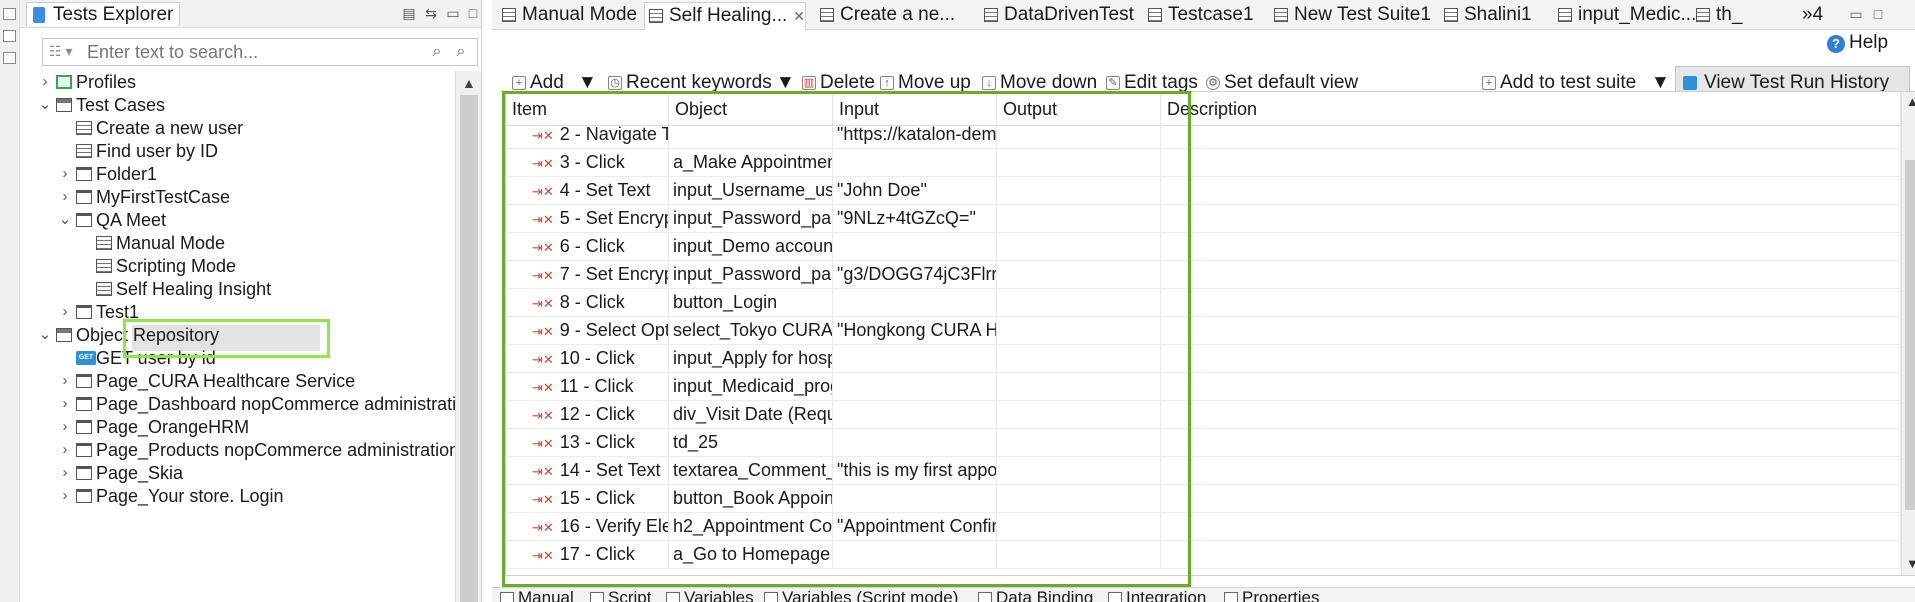  Describe the element at coordinates (751, 359) in the screenshot. I see `table-cell-object: input_Apply for hospital` at that location.